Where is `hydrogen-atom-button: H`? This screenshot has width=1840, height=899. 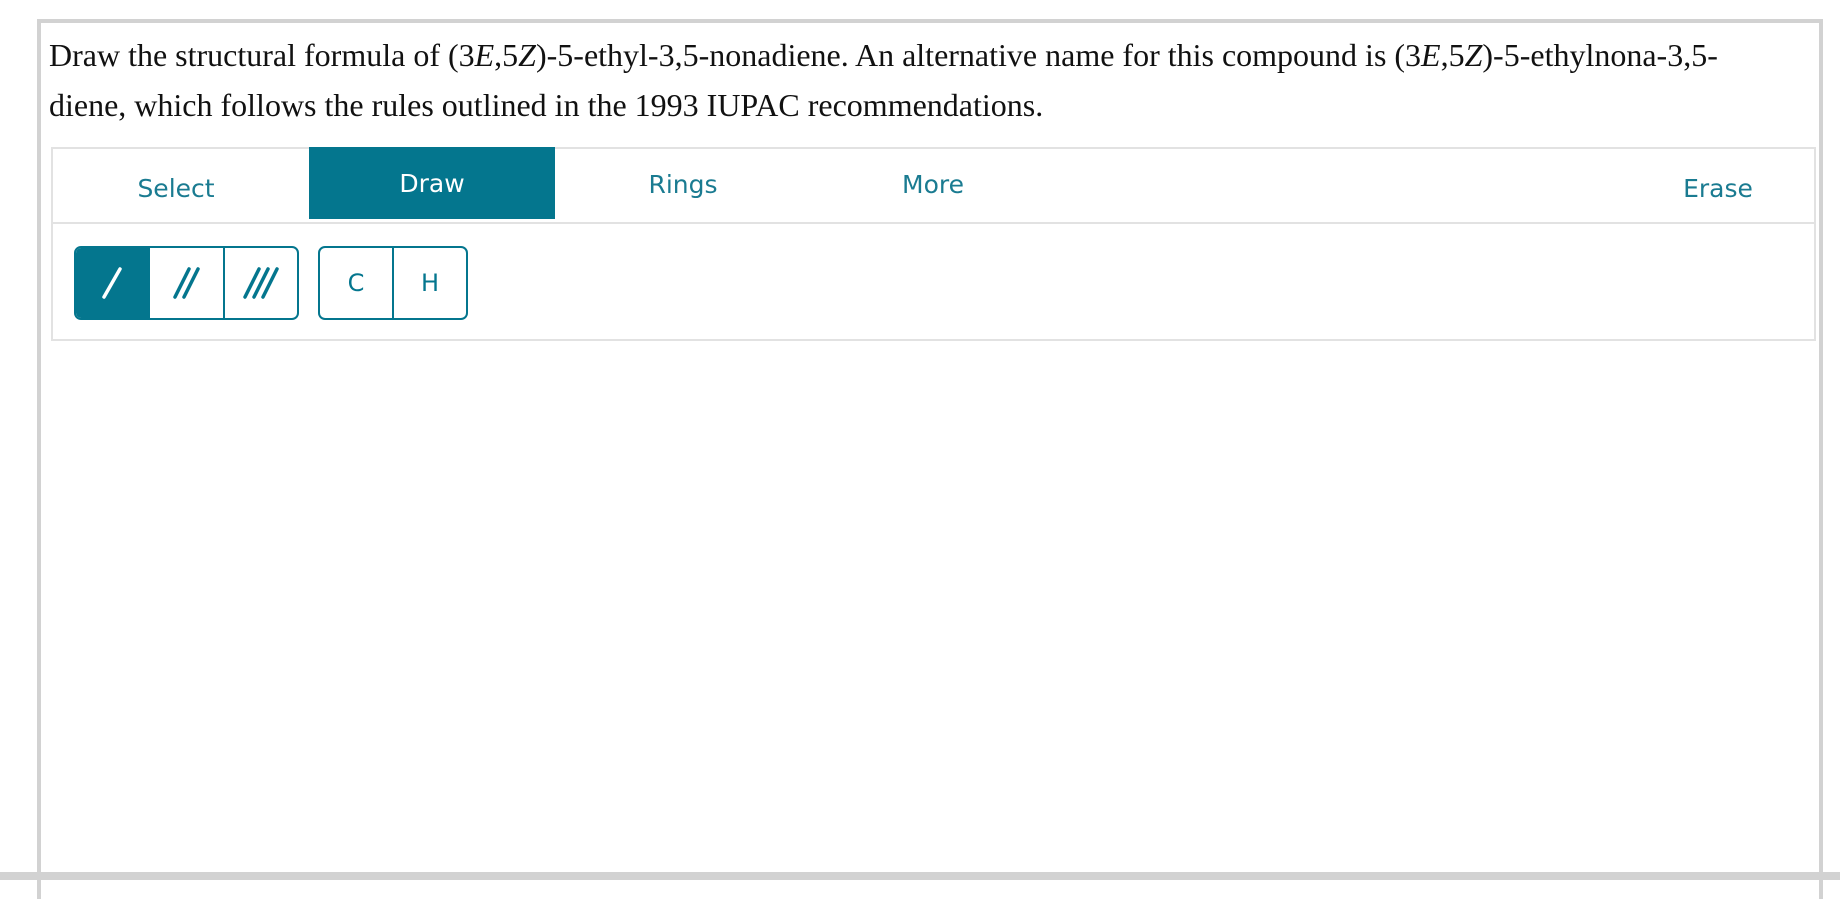 hydrogen-atom-button: H is located at coordinates (430, 283).